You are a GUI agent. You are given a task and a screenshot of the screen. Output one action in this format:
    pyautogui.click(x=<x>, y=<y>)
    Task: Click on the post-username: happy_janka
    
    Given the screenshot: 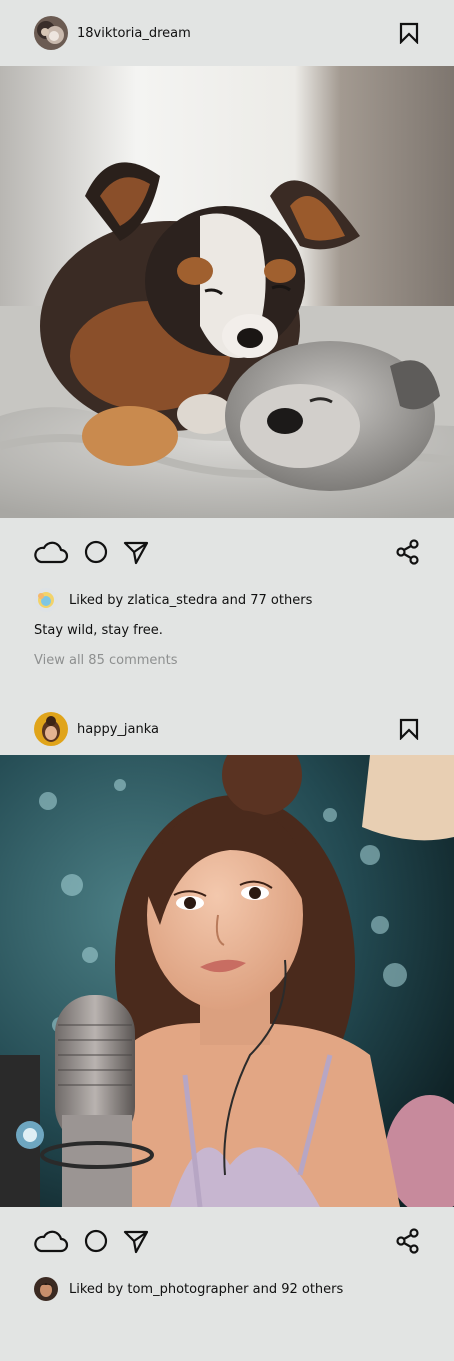 What is the action you would take?
    pyautogui.click(x=118, y=729)
    